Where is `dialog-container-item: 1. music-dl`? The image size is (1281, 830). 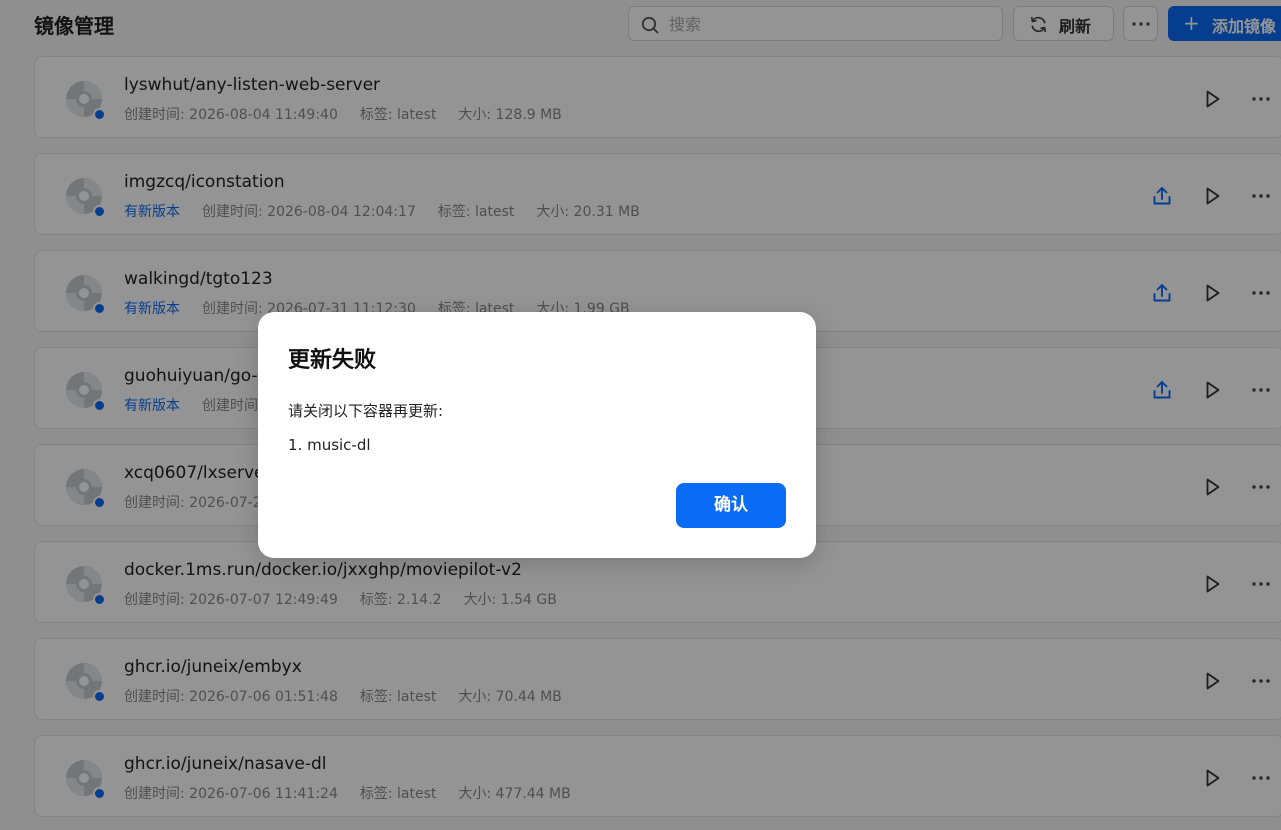 dialog-container-item: 1. music-dl is located at coordinates (329, 445).